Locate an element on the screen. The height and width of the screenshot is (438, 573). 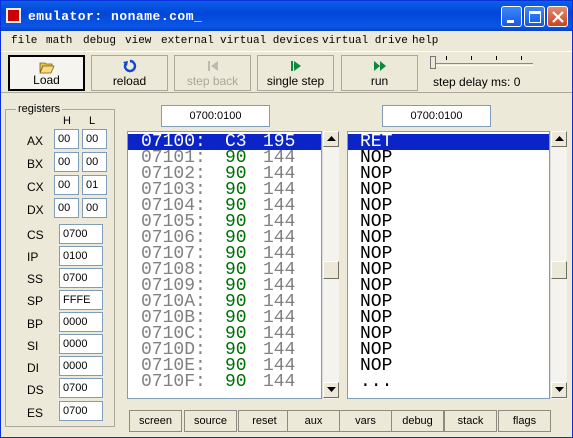
register-cx-label: CX is located at coordinates (35, 187).